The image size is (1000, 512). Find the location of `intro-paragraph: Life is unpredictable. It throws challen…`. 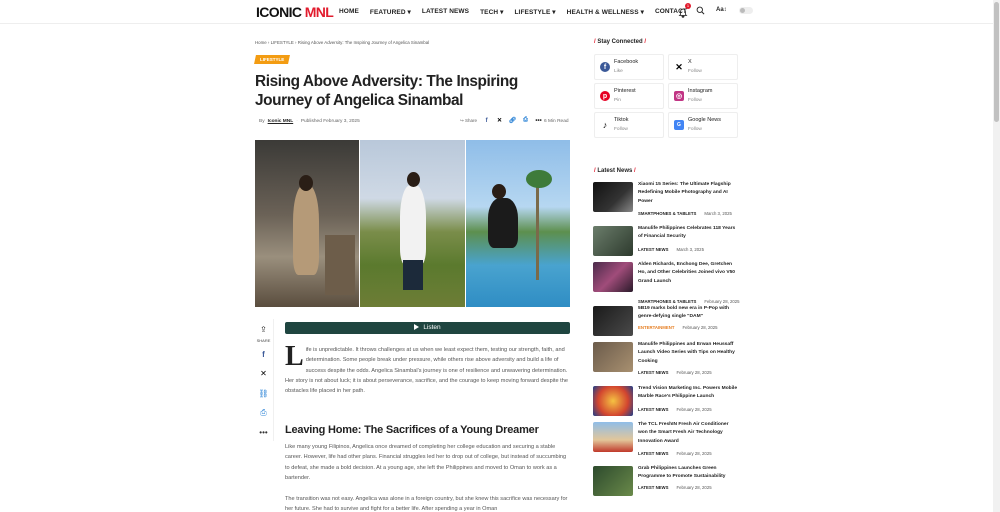

intro-paragraph: Life is unpredictable. It throws challen… is located at coordinates (426, 368).